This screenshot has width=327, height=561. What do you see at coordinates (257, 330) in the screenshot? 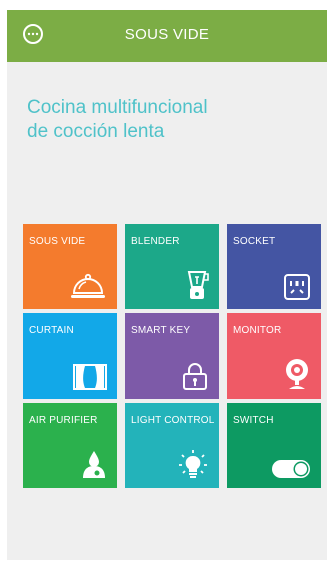
I see `tile-label: MONITOR` at bounding box center [257, 330].